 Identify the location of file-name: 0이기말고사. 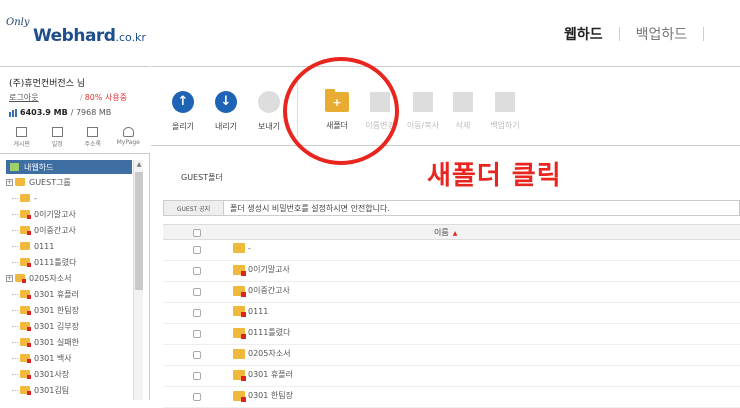
(261, 270).